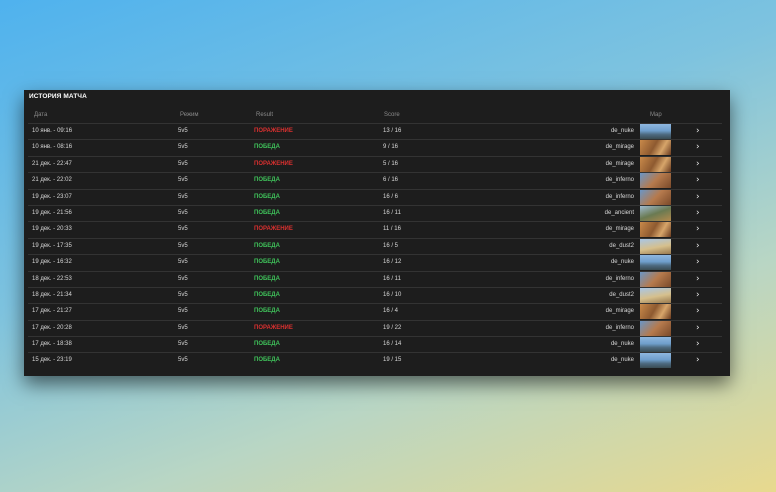 The height and width of the screenshot is (492, 776). What do you see at coordinates (392, 115) in the screenshot?
I see `column-header-score: Score` at bounding box center [392, 115].